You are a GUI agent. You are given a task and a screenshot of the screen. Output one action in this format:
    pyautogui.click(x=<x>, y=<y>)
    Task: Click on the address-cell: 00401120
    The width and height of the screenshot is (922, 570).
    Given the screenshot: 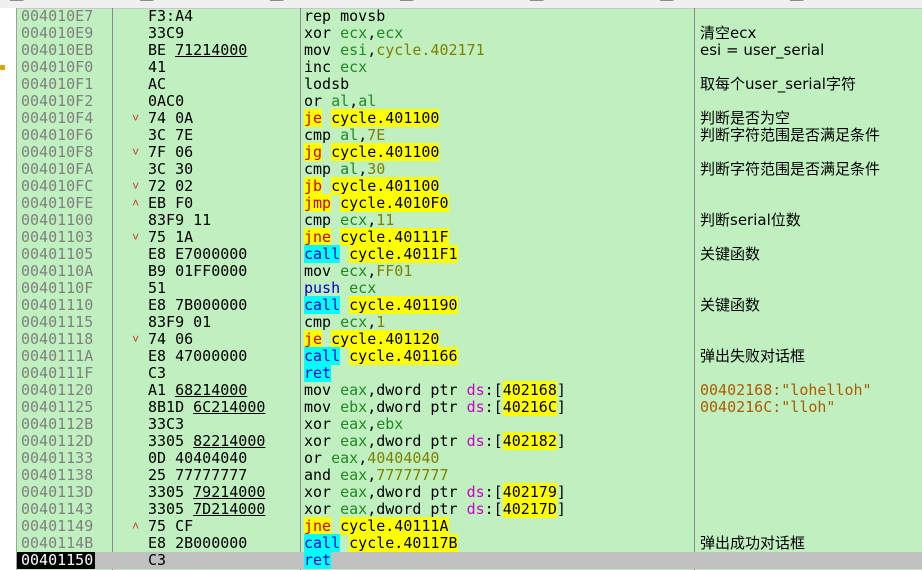 What is the action you would take?
    pyautogui.click(x=57, y=390)
    